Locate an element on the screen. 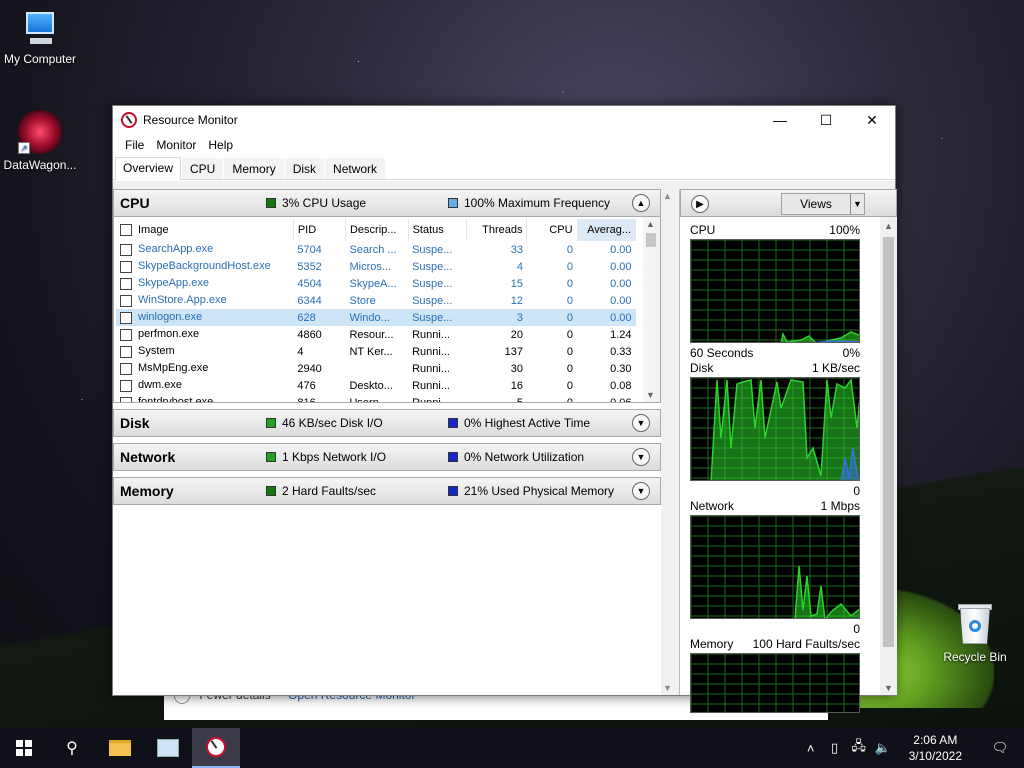  close-button: ✕ is located at coordinates (872, 120).